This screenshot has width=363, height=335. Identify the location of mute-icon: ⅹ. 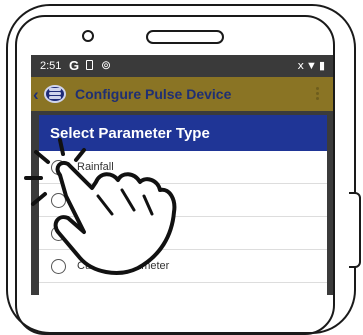
(302, 66).